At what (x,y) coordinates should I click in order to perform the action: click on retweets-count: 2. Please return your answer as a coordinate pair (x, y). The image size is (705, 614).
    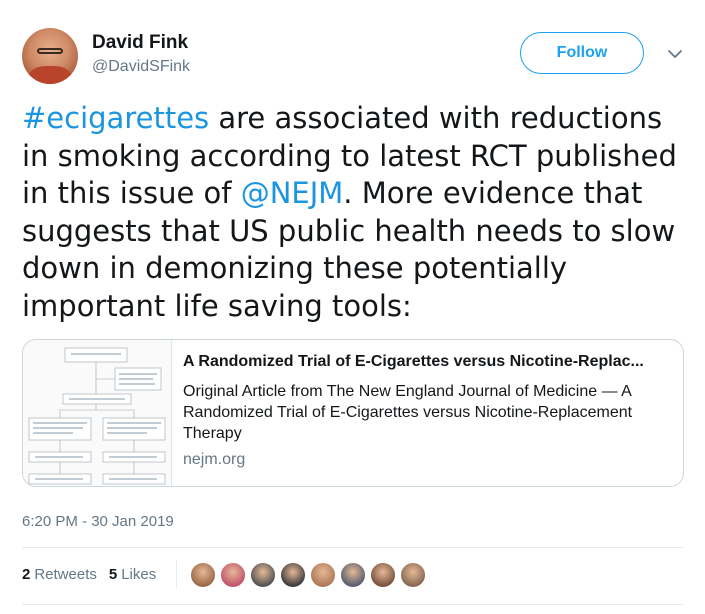
    Looking at the image, I should click on (26, 574).